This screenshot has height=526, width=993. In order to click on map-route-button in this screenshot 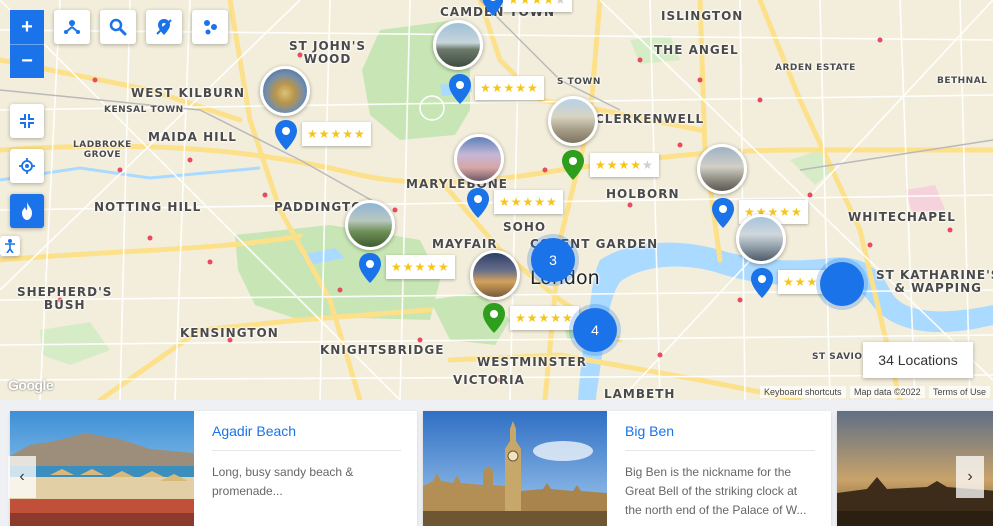, I will do `click(72, 27)`.